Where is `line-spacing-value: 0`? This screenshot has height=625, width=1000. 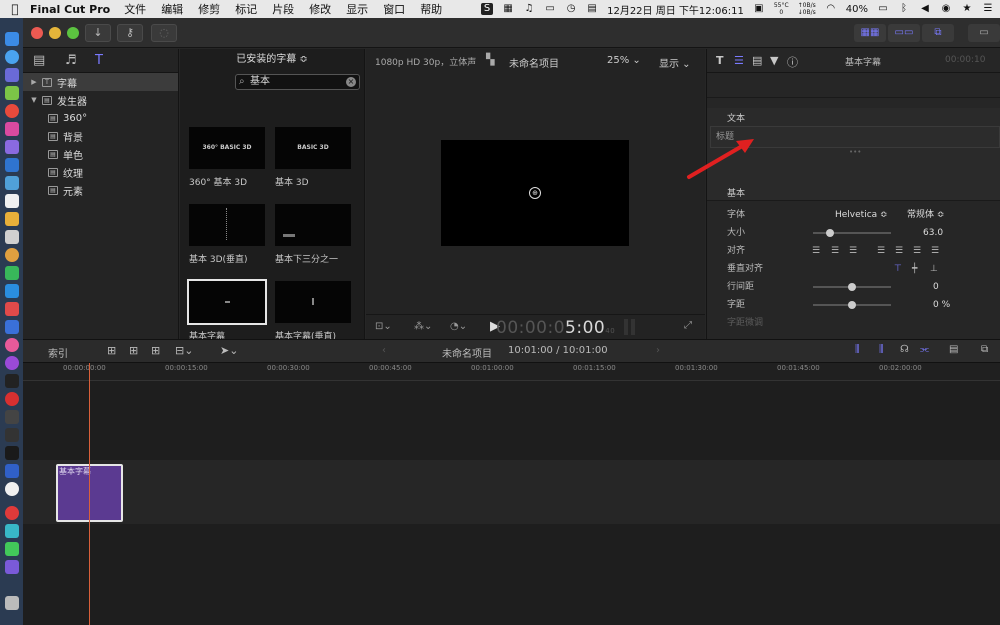
line-spacing-value: 0 is located at coordinates (936, 287).